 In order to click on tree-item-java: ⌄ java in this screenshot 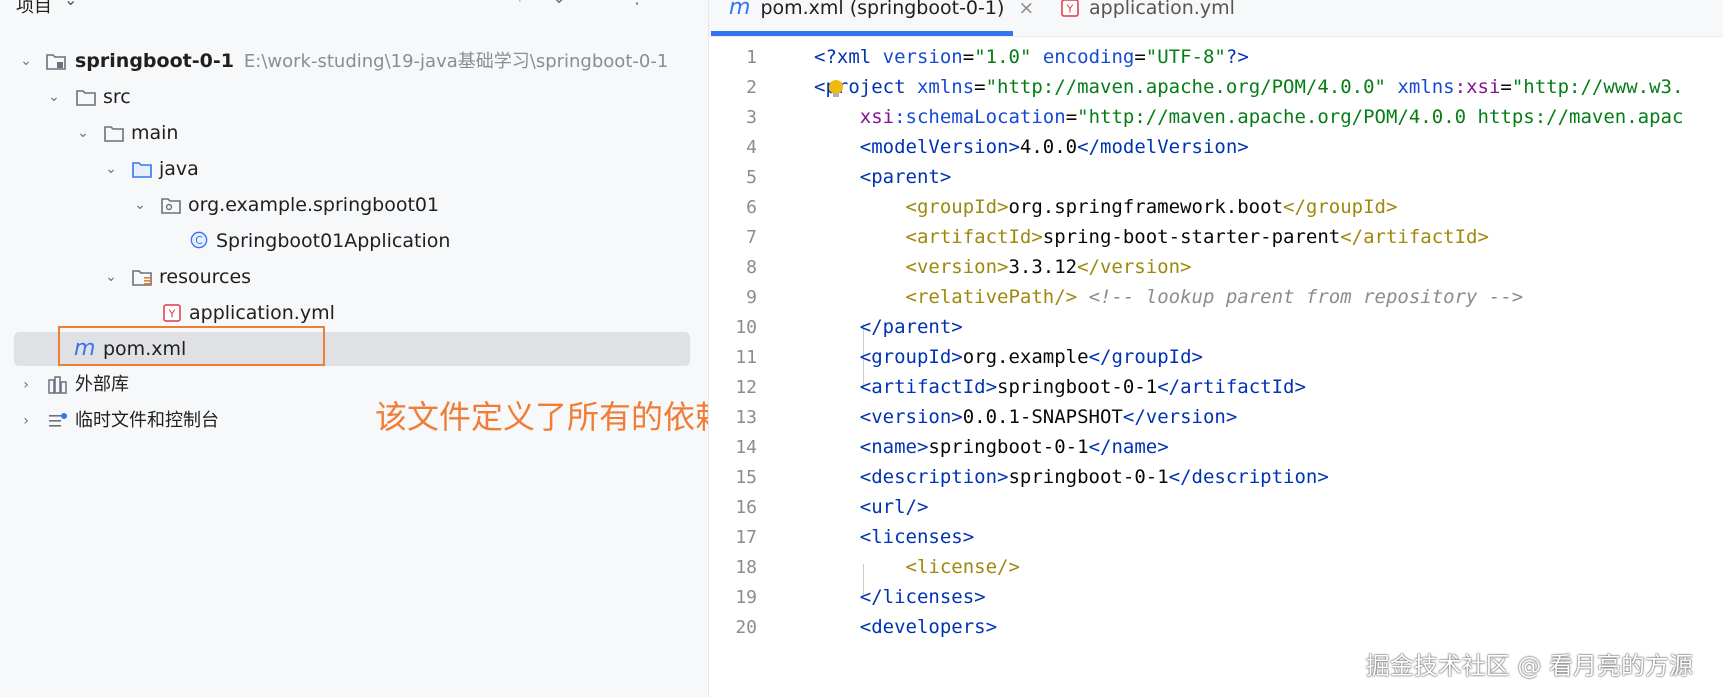, I will do `click(353, 169)`.